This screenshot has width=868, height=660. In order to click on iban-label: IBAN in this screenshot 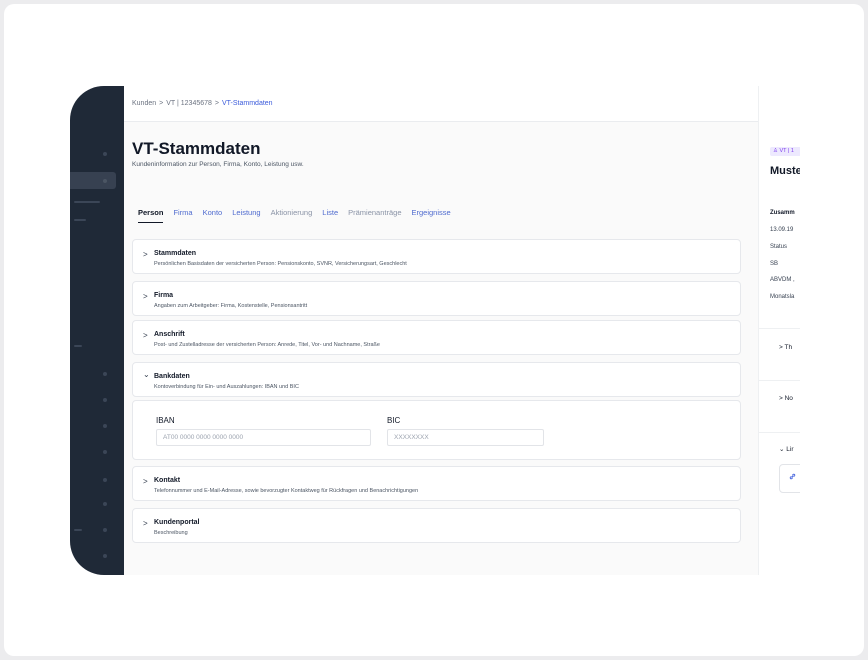, I will do `click(165, 420)`.